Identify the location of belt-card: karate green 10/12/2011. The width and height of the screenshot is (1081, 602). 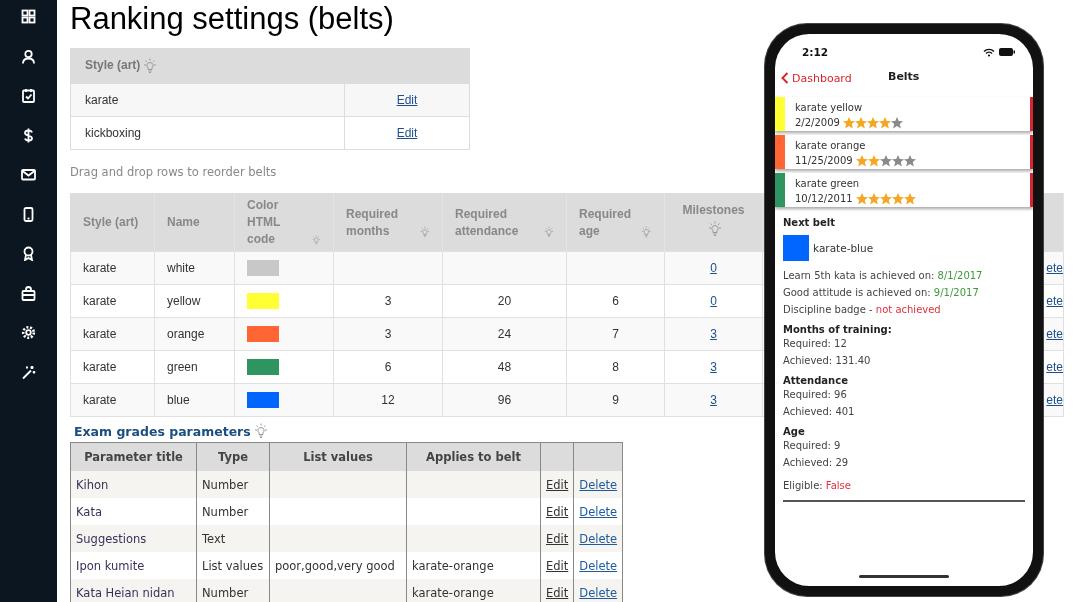
(904, 190).